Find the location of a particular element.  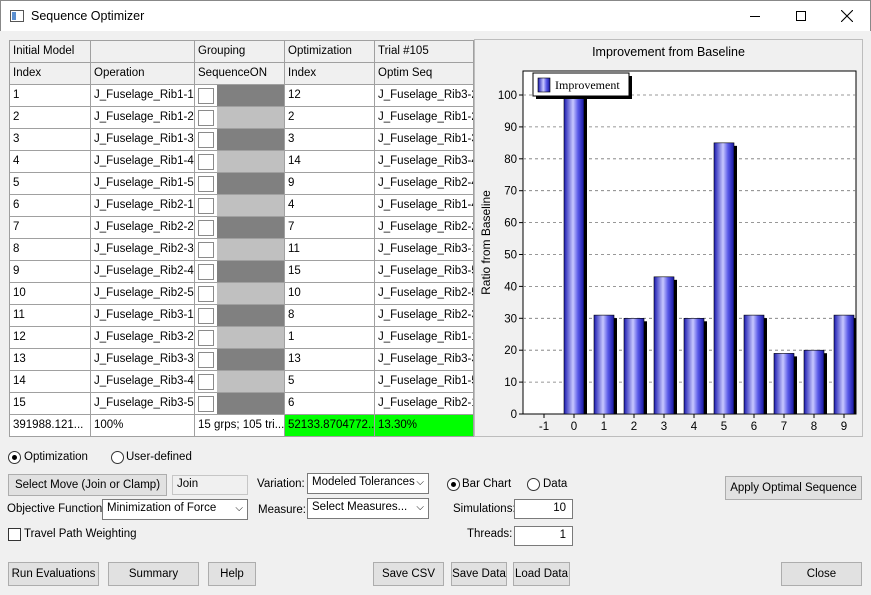

travel-path-label: Travel Path Weighting is located at coordinates (80, 534).